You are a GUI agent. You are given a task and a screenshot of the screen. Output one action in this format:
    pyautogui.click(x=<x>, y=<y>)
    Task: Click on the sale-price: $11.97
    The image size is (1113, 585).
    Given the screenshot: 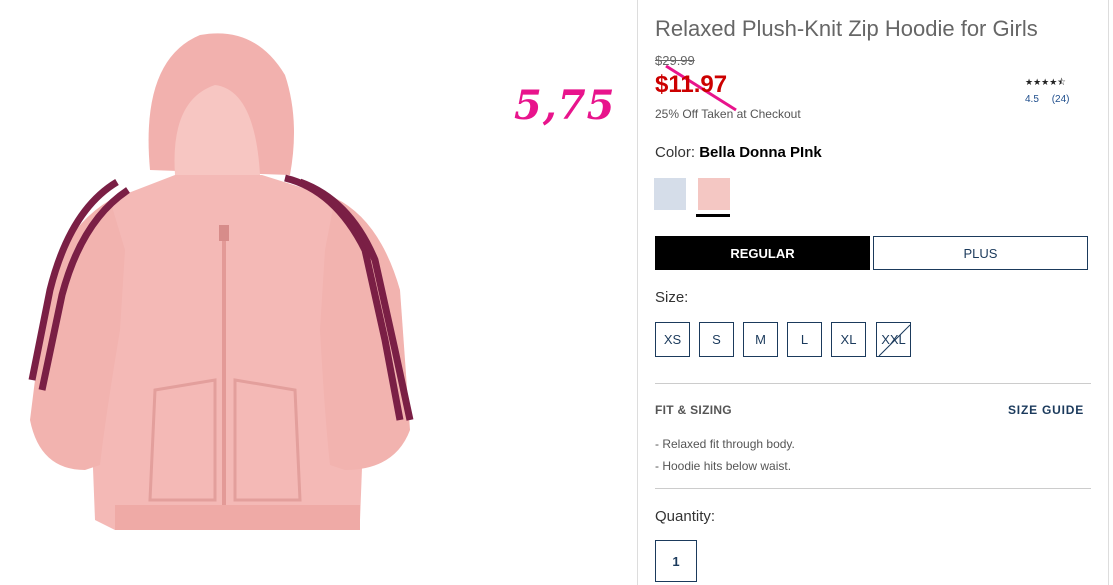 What is the action you would take?
    pyautogui.click(x=691, y=84)
    